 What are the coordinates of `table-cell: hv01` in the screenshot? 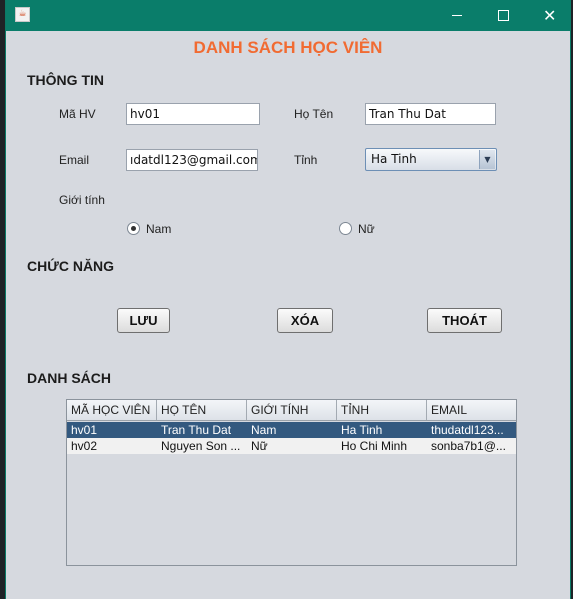 It's located at (84, 430).